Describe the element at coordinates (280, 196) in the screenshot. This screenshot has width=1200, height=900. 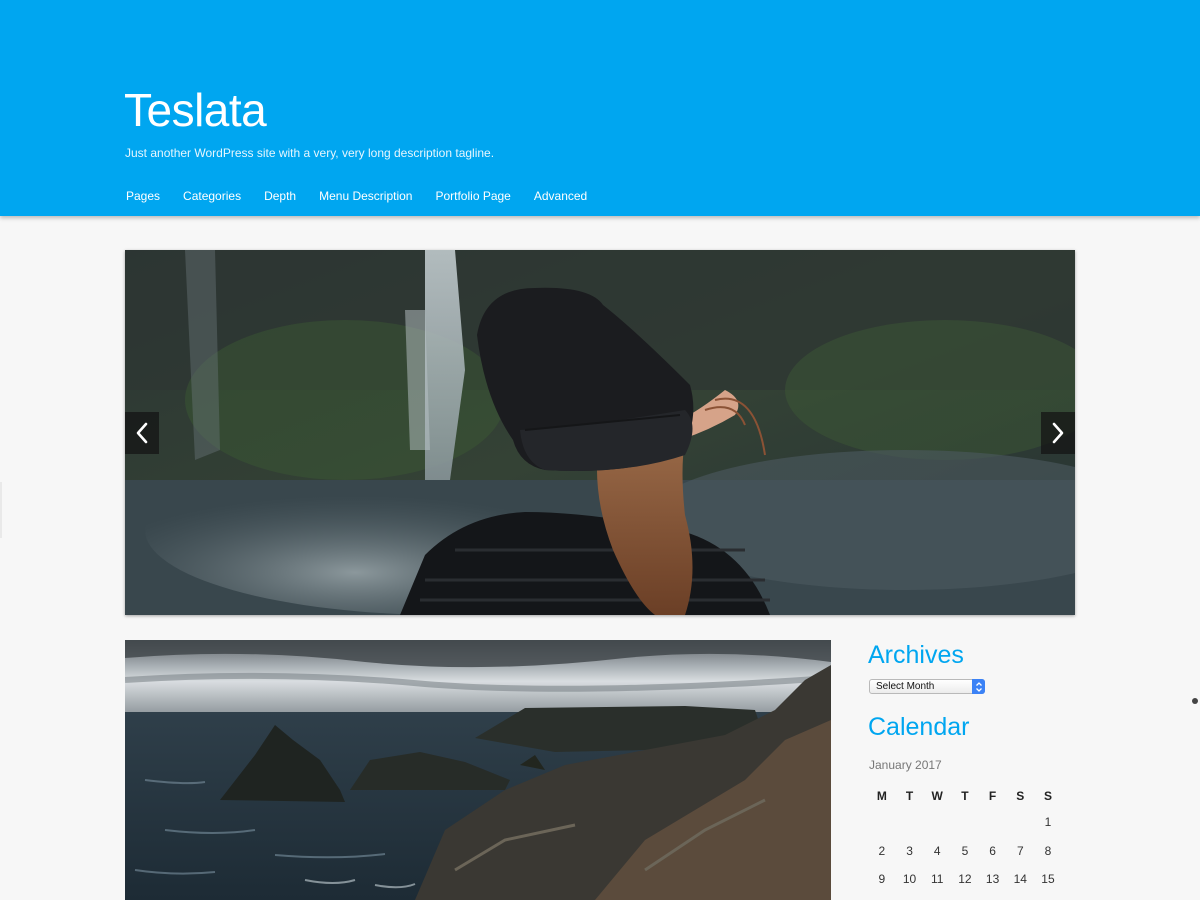
I see `nav-item-depth: Depth` at that location.